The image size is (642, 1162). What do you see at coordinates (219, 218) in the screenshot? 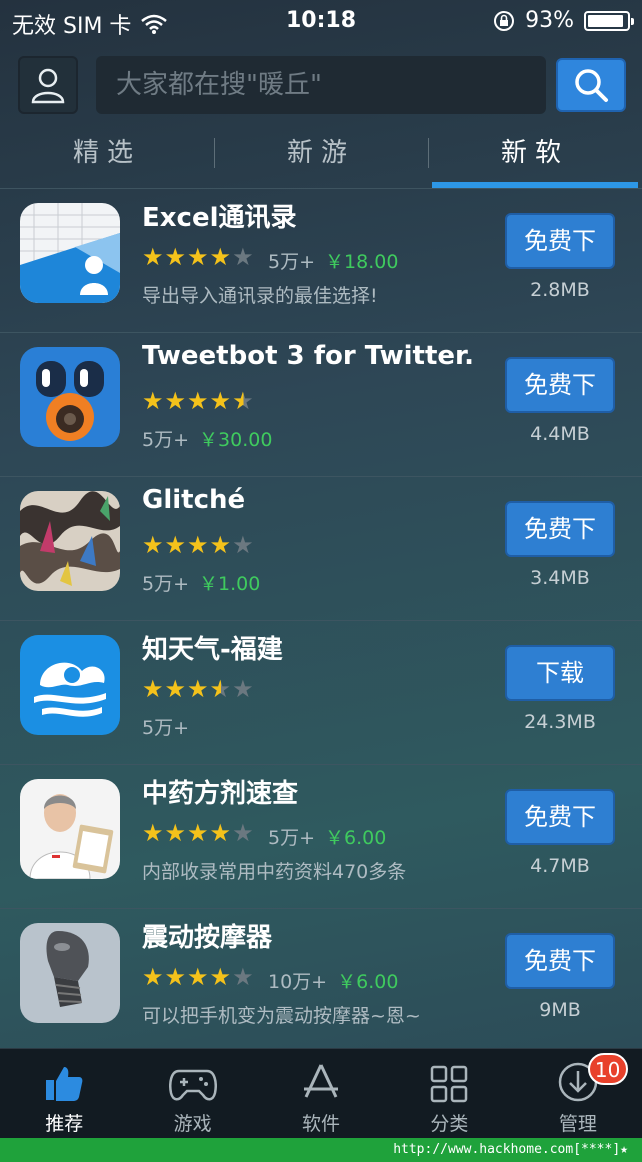
I see `app-name: Excel通讯录` at bounding box center [219, 218].